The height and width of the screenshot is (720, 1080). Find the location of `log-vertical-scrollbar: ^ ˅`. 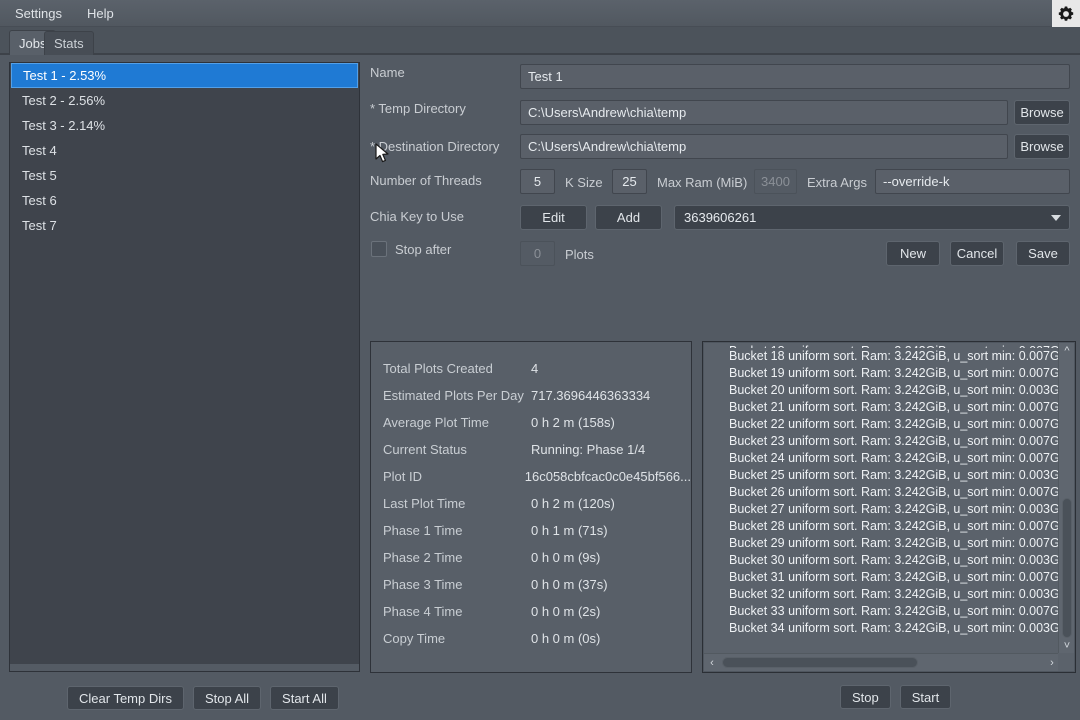

log-vertical-scrollbar: ^ ˅ is located at coordinates (1066, 498).